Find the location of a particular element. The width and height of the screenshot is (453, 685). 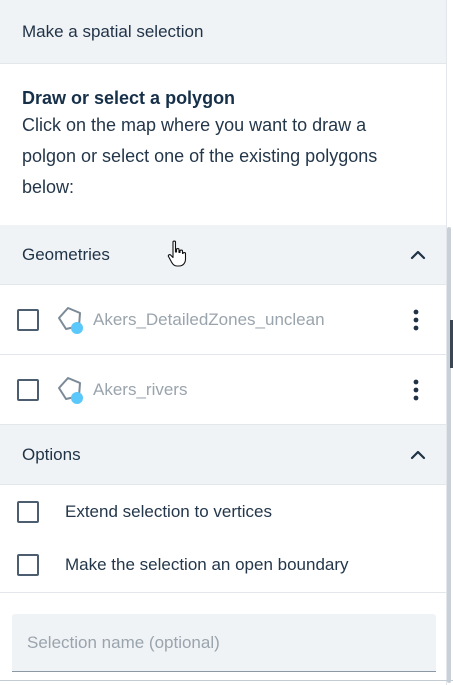

geometry-label: Akers_DetailedZones_unclean is located at coordinates (209, 319).